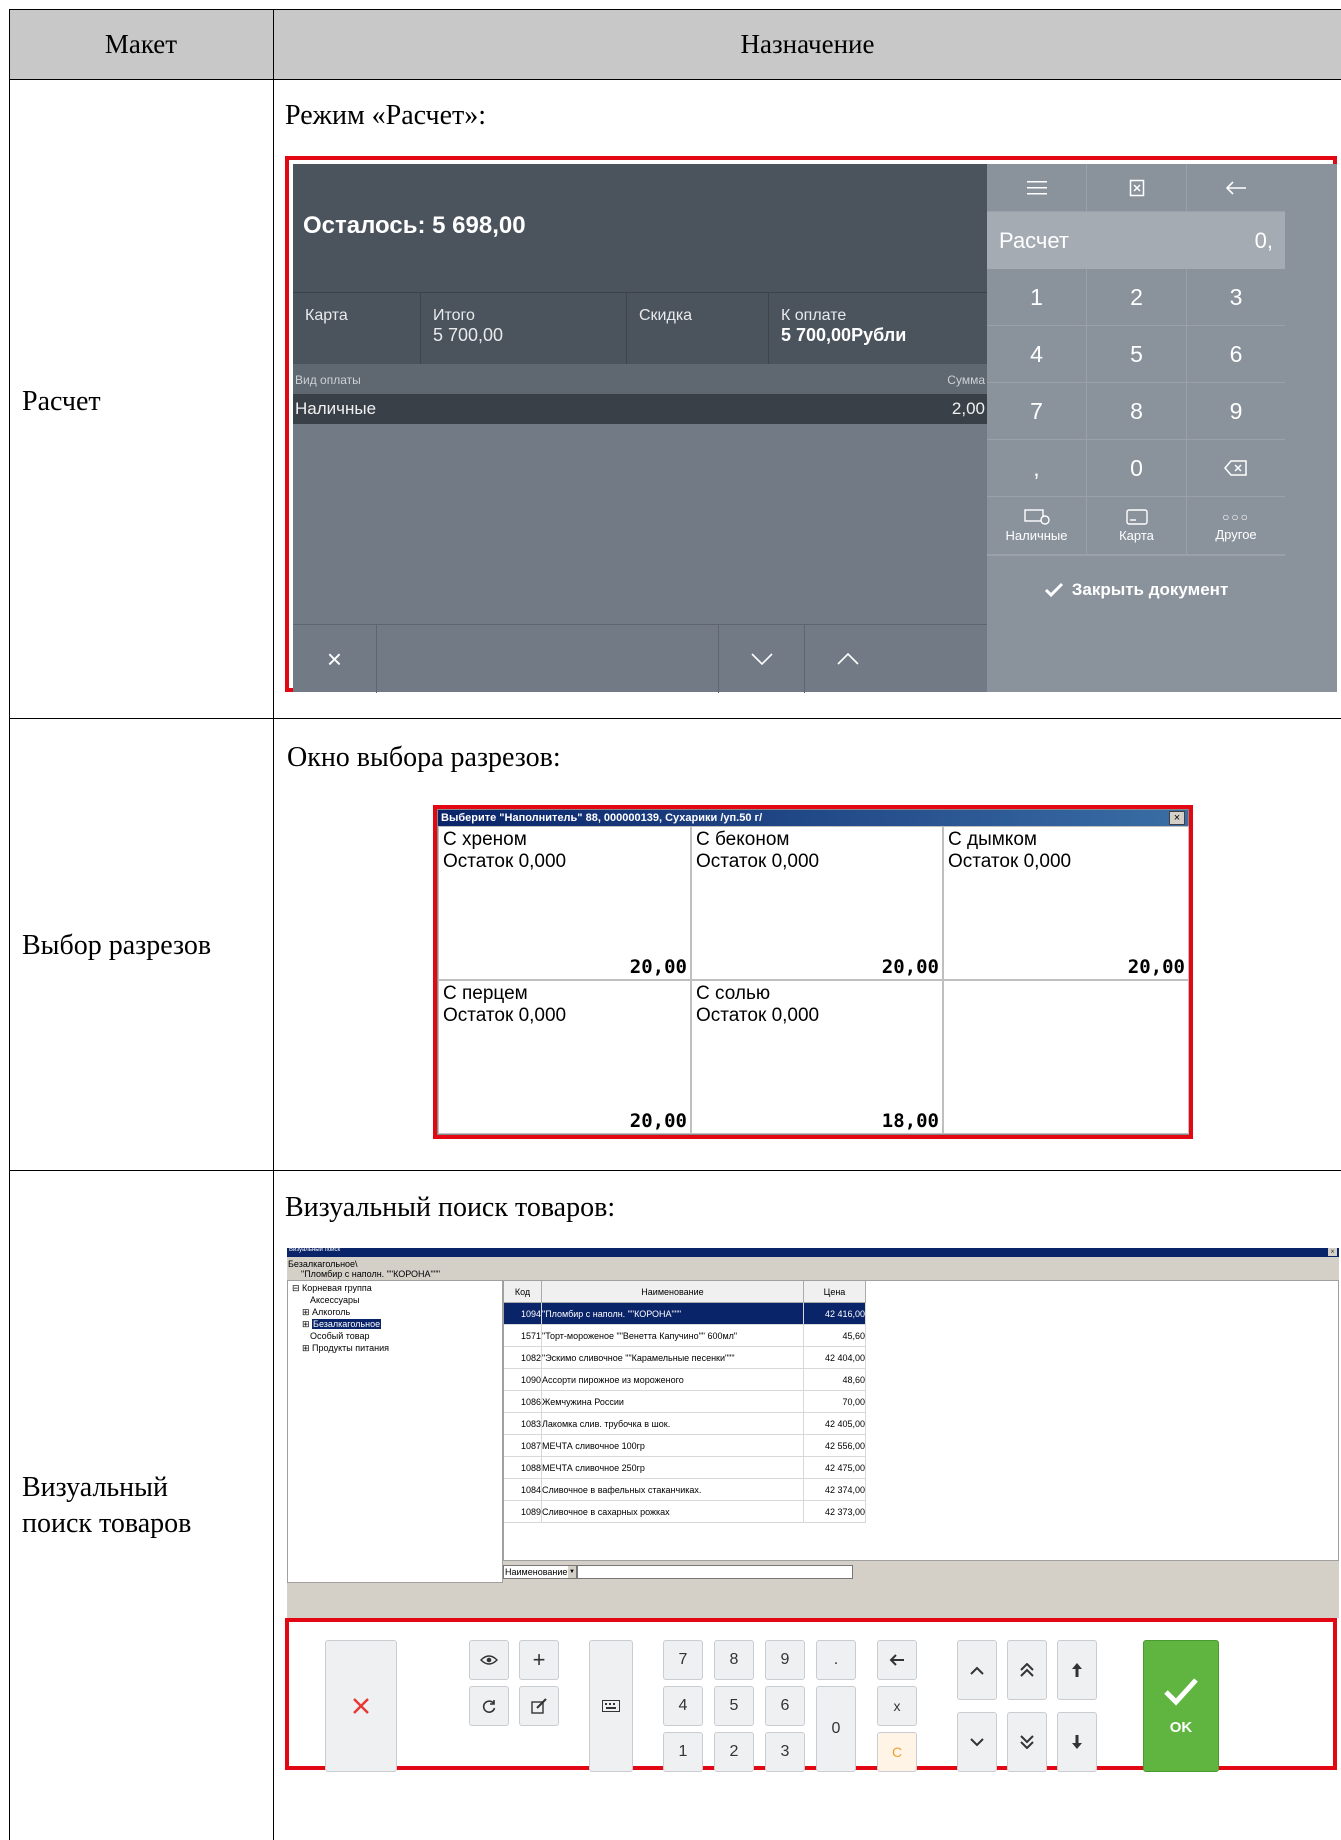  I want to click on tree-item-selected: ⊞ Безалкагольное, so click(342, 1324).